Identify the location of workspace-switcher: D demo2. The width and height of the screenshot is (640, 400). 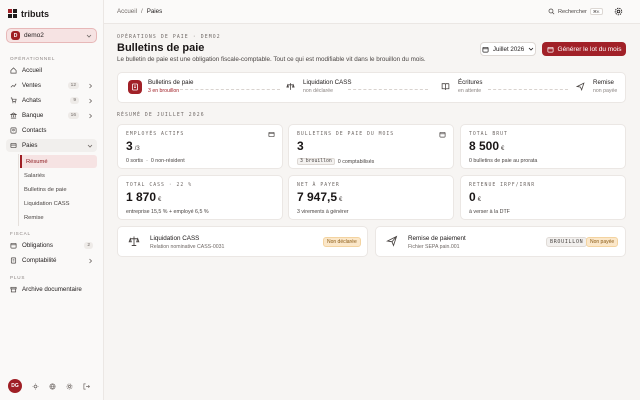
(51, 35).